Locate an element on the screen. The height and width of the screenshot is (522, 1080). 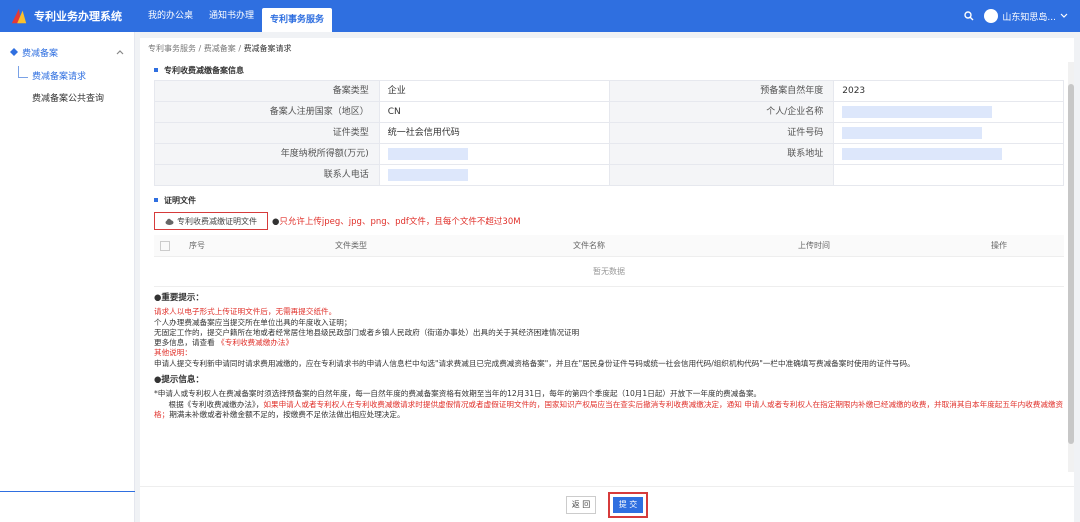
form-row: 联系人电话 is located at coordinates (609, 175).